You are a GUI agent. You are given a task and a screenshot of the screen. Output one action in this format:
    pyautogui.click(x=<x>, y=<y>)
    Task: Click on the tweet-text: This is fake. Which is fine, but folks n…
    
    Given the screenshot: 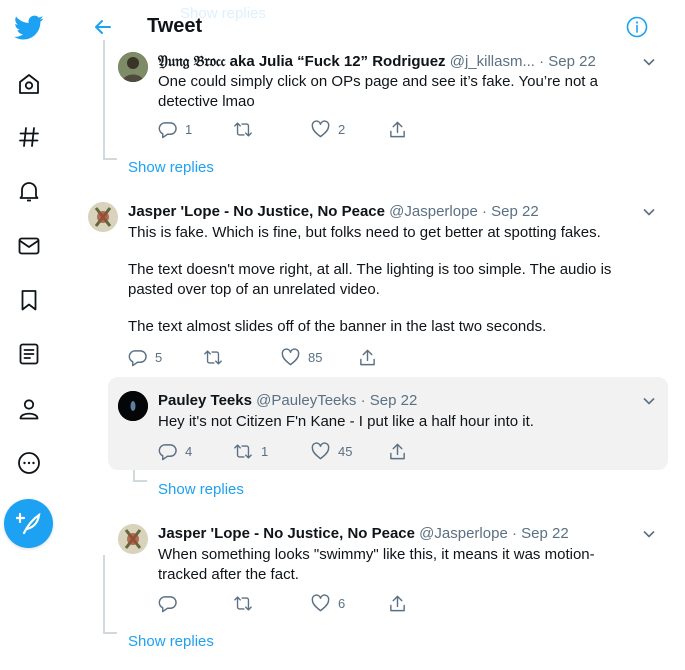 What is the action you would take?
    pyautogui.click(x=370, y=279)
    